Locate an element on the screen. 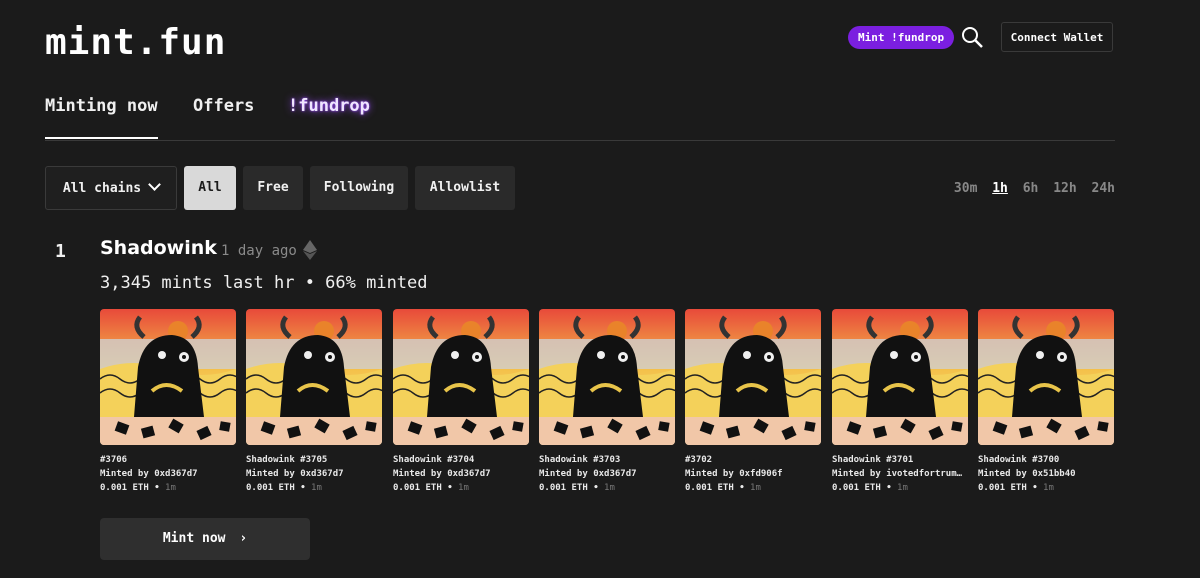  mint-fundrop-button: Mint !fundrop is located at coordinates (901, 37).